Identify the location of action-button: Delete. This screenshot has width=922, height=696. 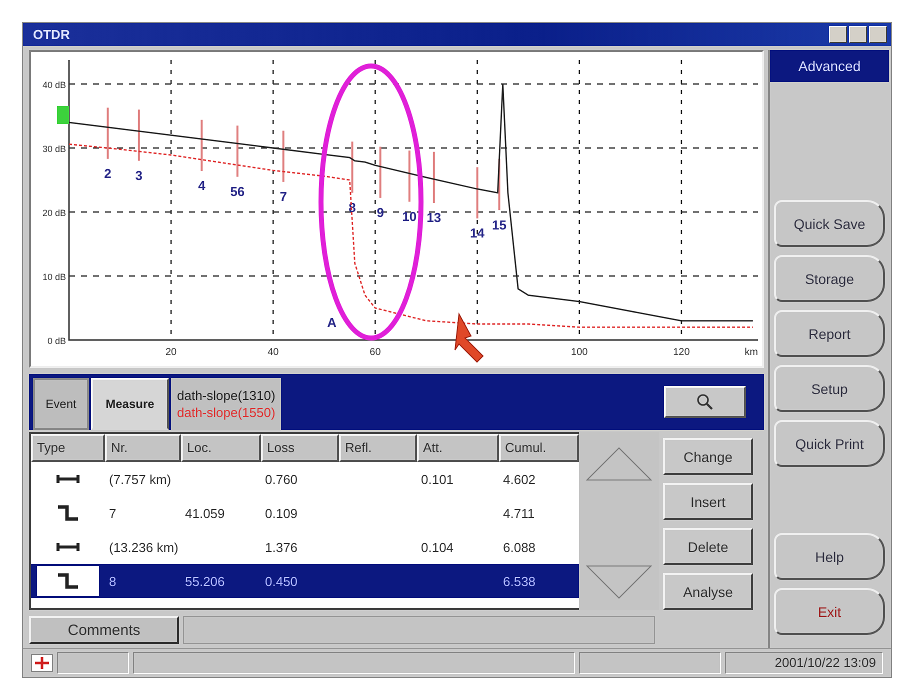
(708, 546).